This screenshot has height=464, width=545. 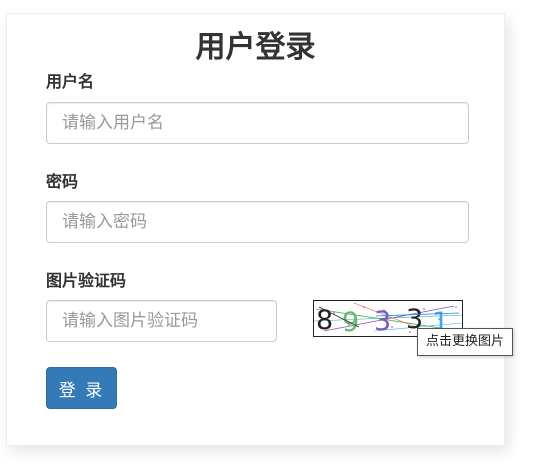 I want to click on username-label: 用户名, so click(x=70, y=81).